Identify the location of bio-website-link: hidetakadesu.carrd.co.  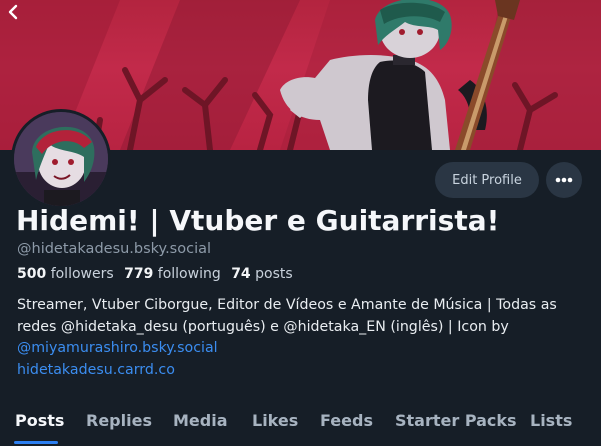
(96, 370).